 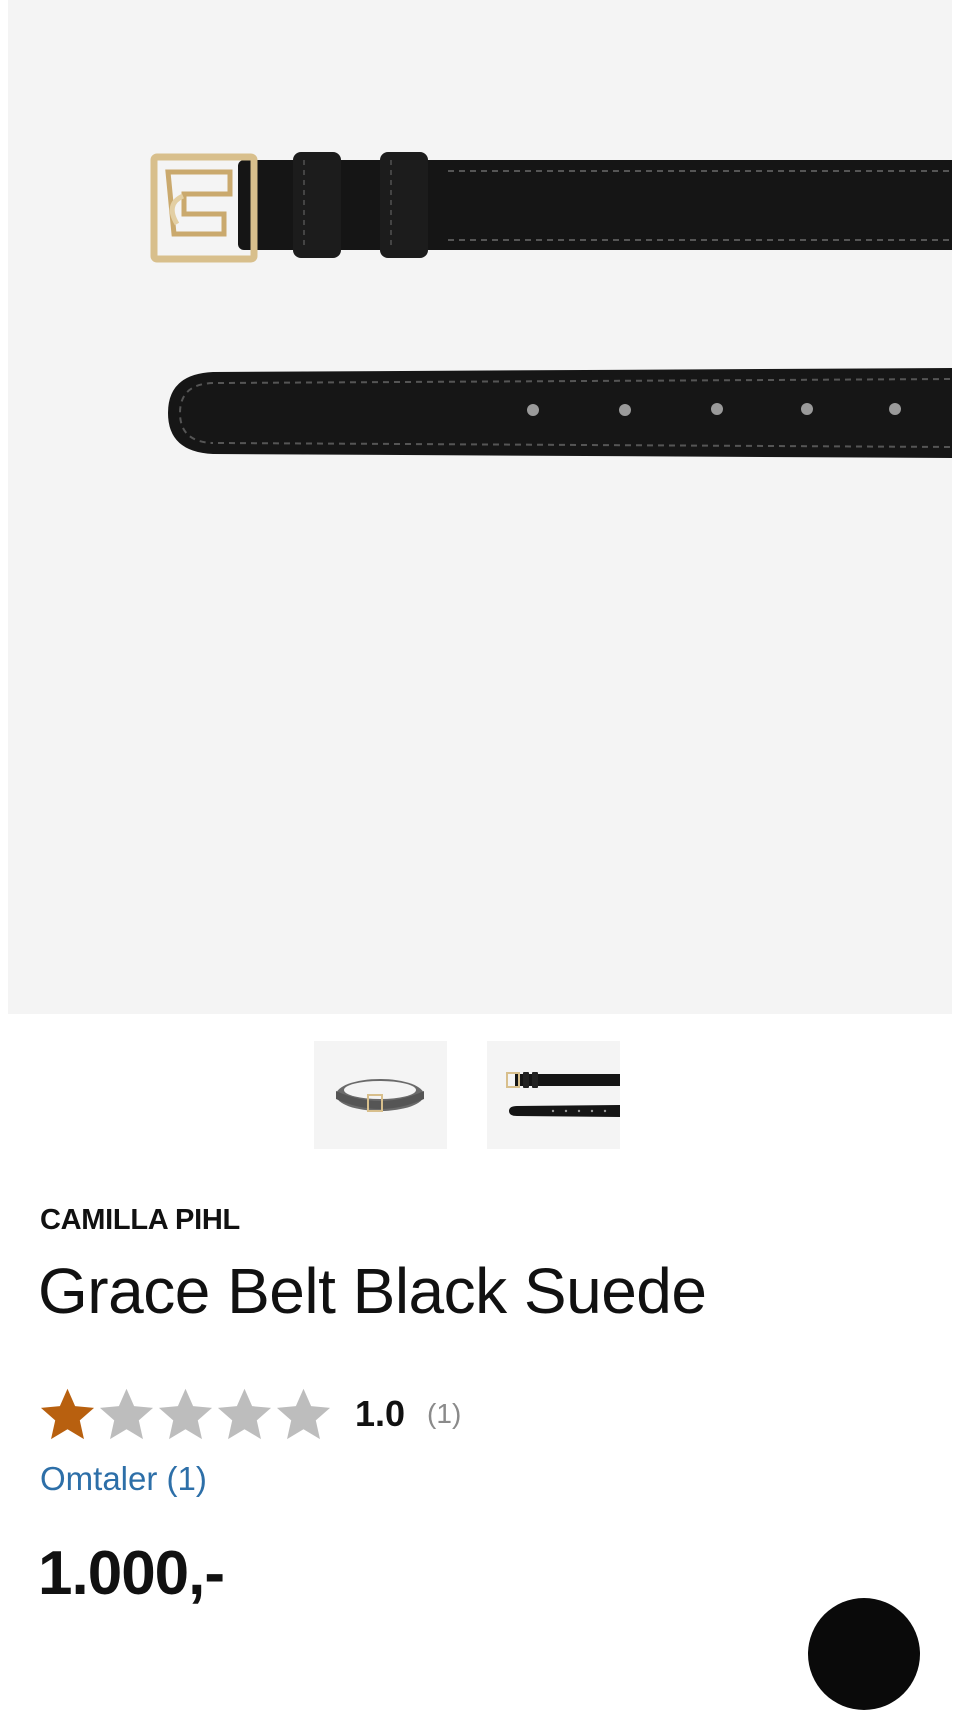 I want to click on reviews-link: Omtaler (1), so click(x=123, y=1479).